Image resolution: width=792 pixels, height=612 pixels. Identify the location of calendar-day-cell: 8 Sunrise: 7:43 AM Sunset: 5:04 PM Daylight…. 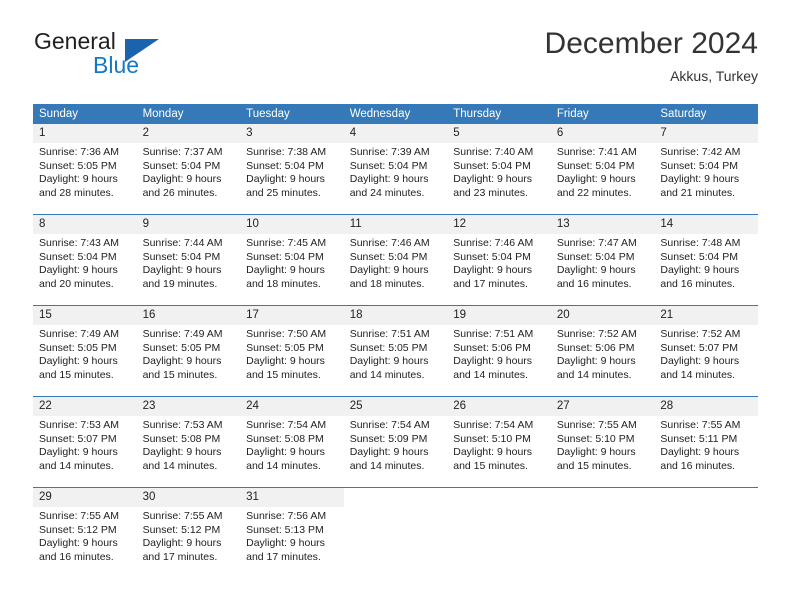
(85, 260).